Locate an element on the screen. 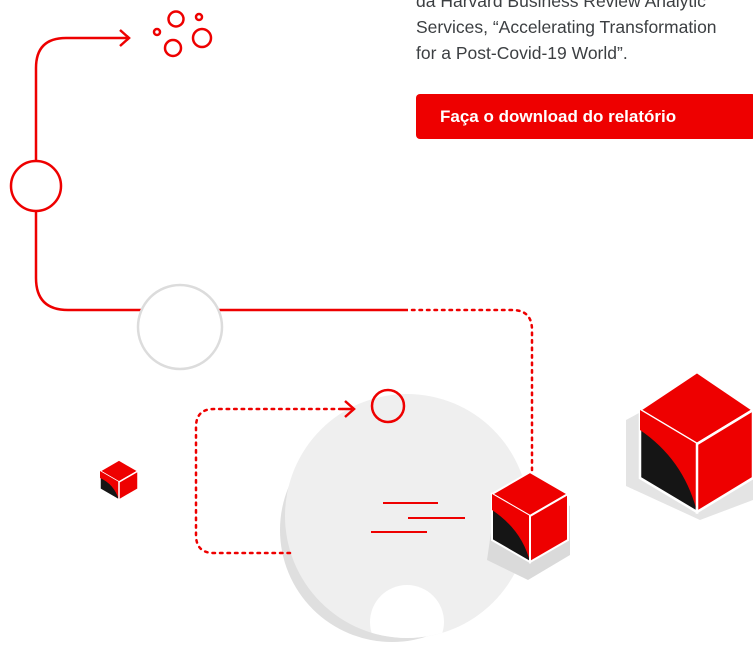 The height and width of the screenshot is (666, 753). download-report-button: Faça o download do relatório is located at coordinates (584, 116).